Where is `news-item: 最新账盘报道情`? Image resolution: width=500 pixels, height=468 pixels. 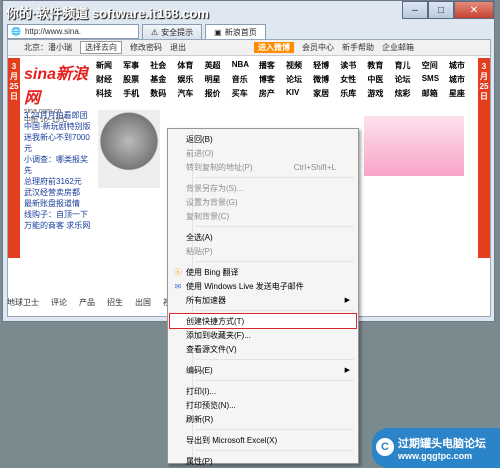
news-item: 最新账盘报道情 is located at coordinates (59, 203).